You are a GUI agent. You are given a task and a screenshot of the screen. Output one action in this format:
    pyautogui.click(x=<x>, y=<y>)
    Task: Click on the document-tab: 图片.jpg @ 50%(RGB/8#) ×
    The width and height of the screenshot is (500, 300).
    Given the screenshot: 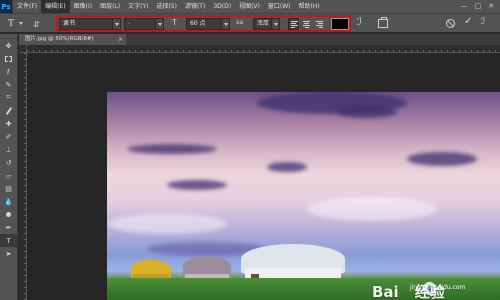 What is the action you would take?
    pyautogui.click(x=72, y=39)
    